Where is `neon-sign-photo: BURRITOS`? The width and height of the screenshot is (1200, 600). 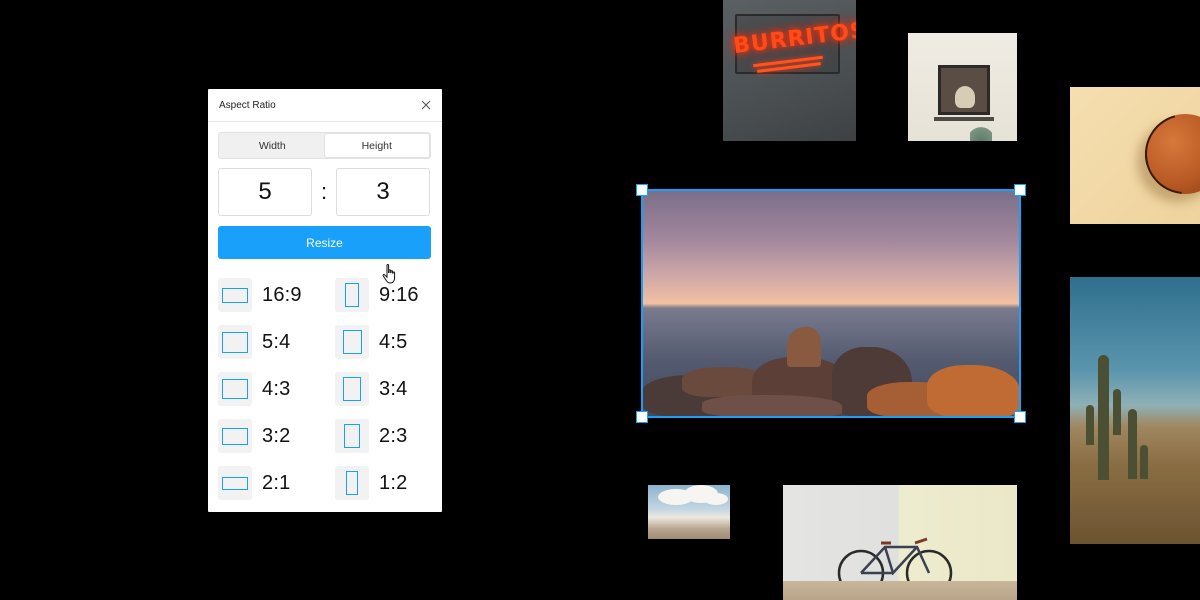
neon-sign-photo: BURRITOS is located at coordinates (789, 70).